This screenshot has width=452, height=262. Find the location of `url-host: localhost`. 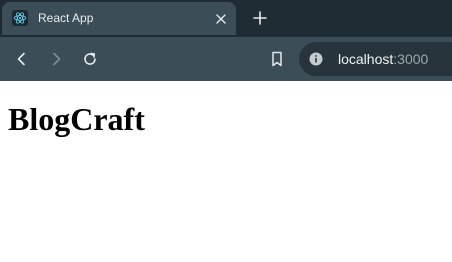

url-host: localhost is located at coordinates (366, 59).